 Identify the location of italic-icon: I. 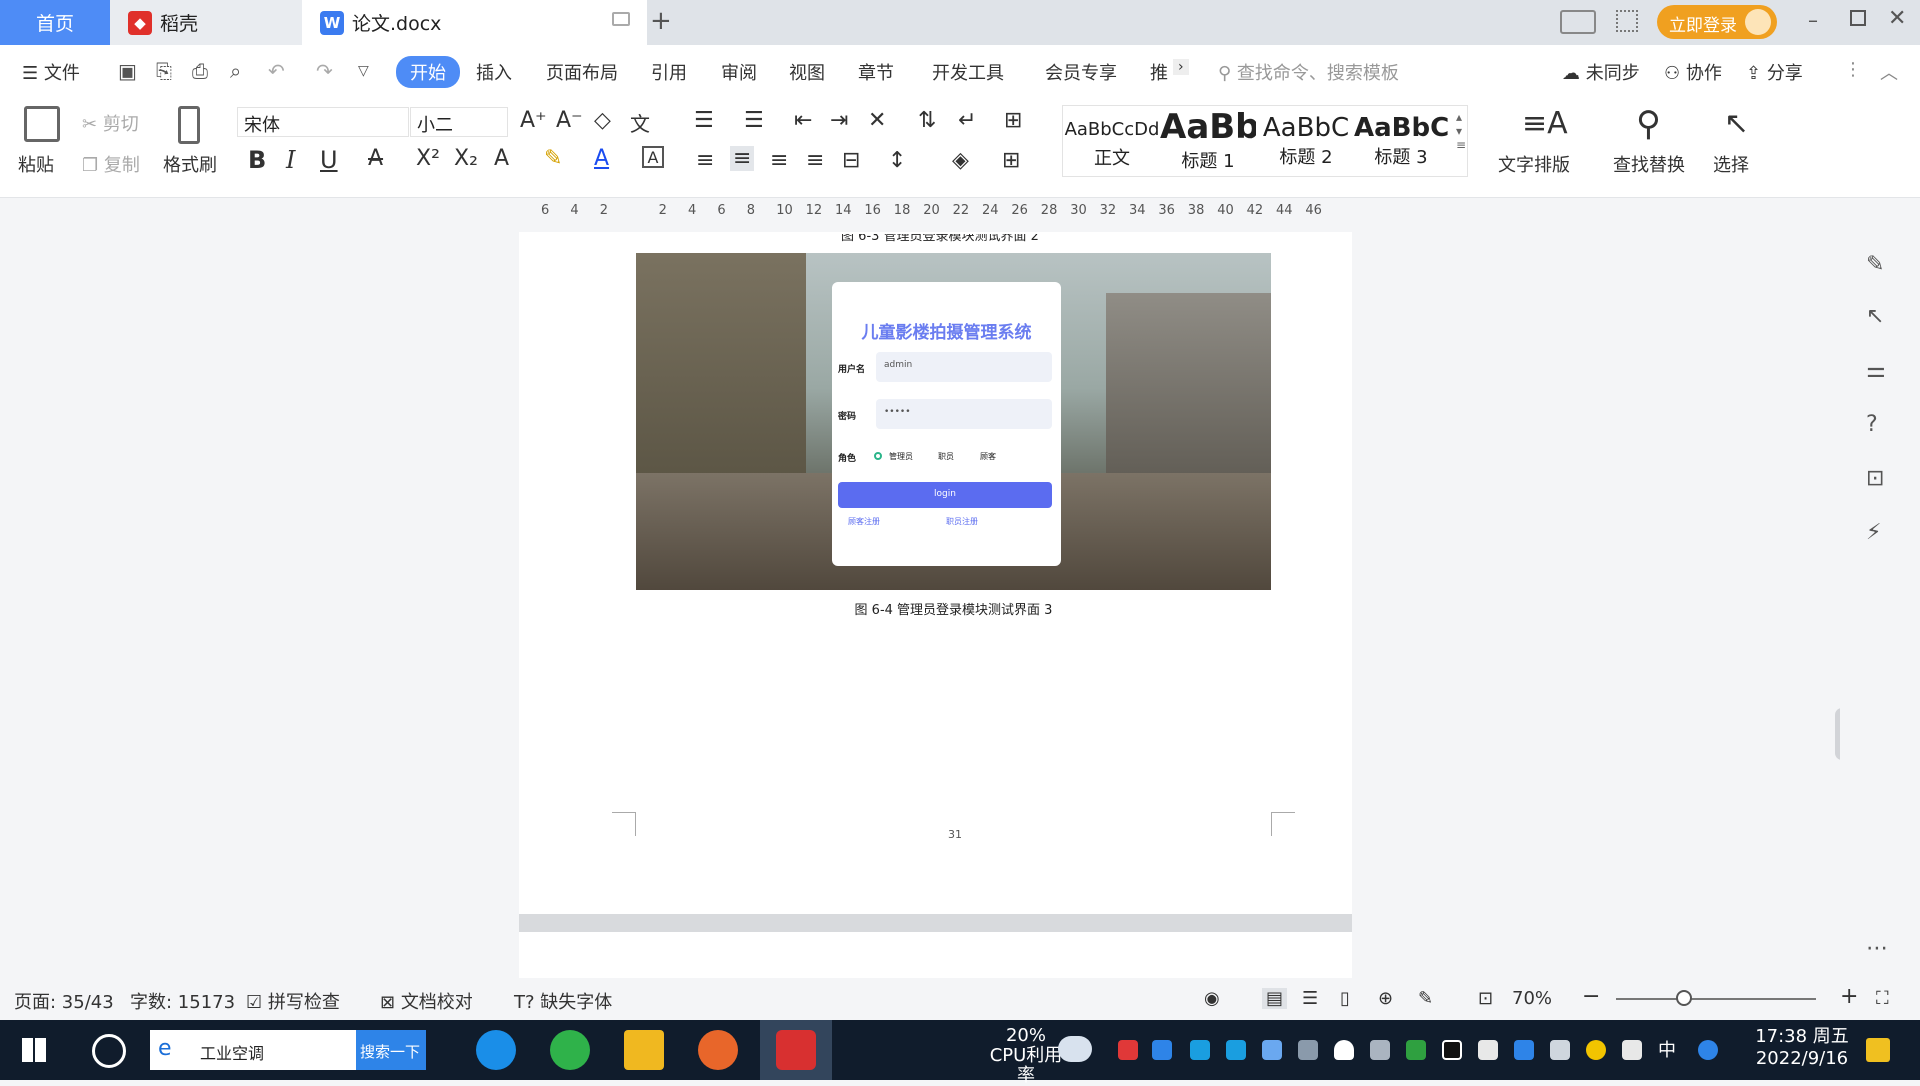
(290, 160).